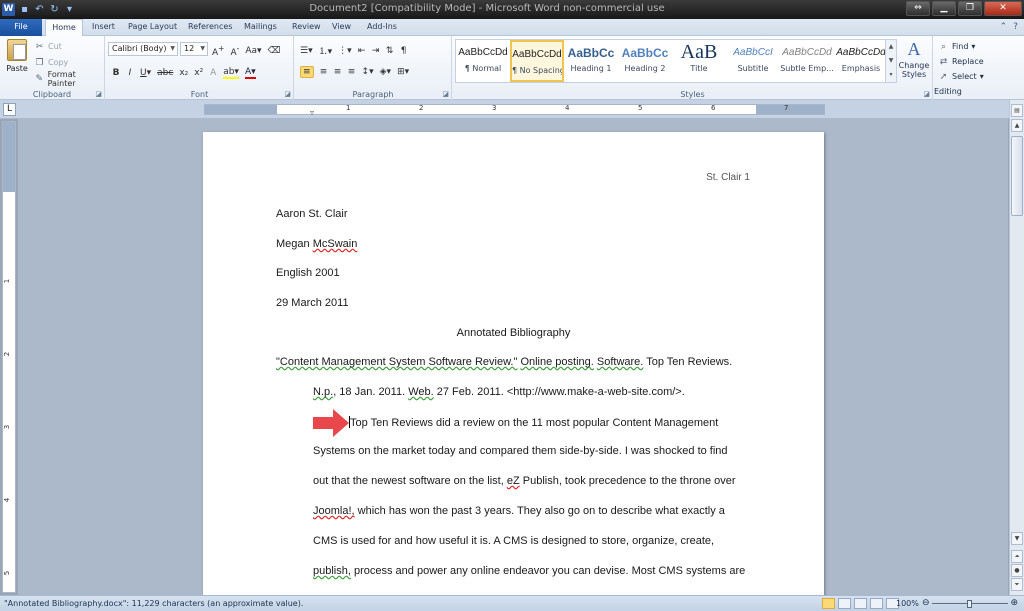 The width and height of the screenshot is (1024, 611). Describe the element at coordinates (306, 27) in the screenshot. I see `tab-review: Review` at that location.